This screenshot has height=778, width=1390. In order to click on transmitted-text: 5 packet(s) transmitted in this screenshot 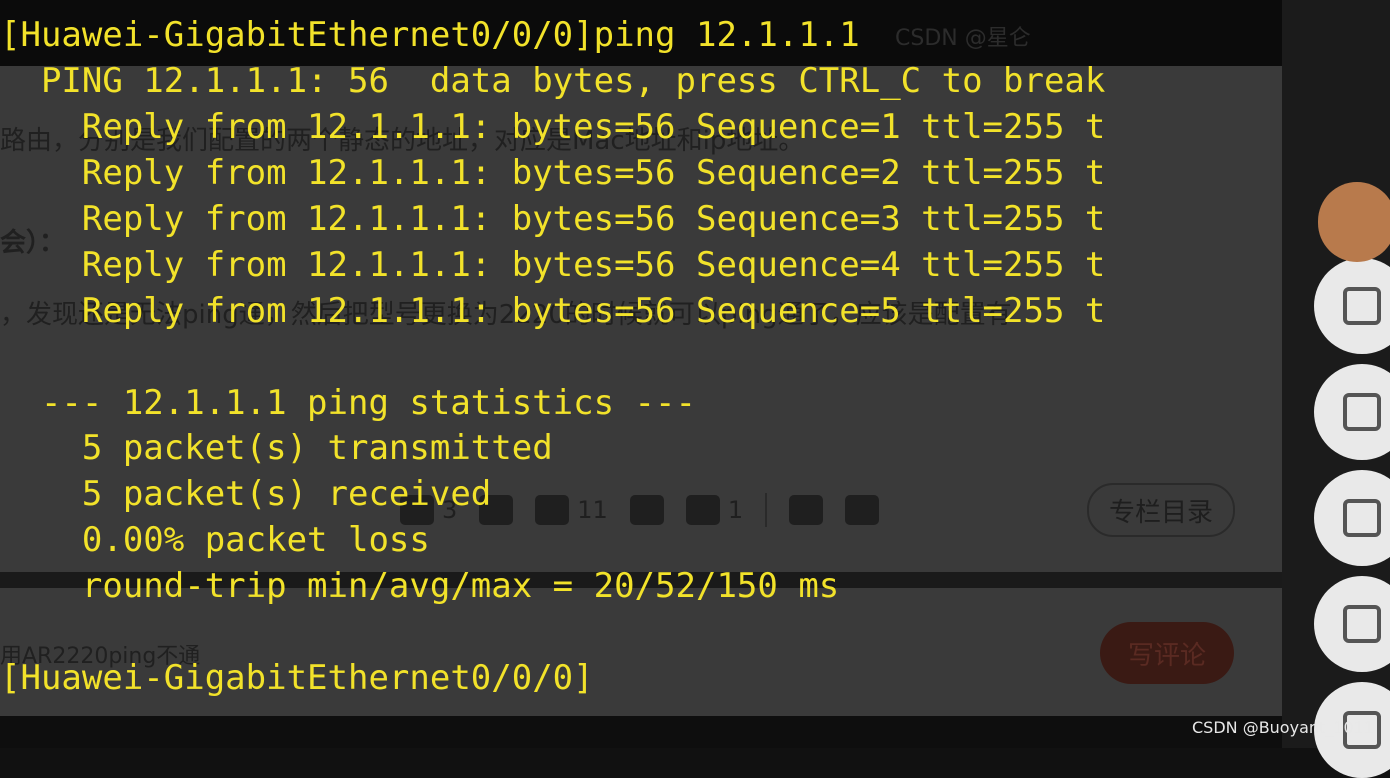, I will do `click(276, 448)`.